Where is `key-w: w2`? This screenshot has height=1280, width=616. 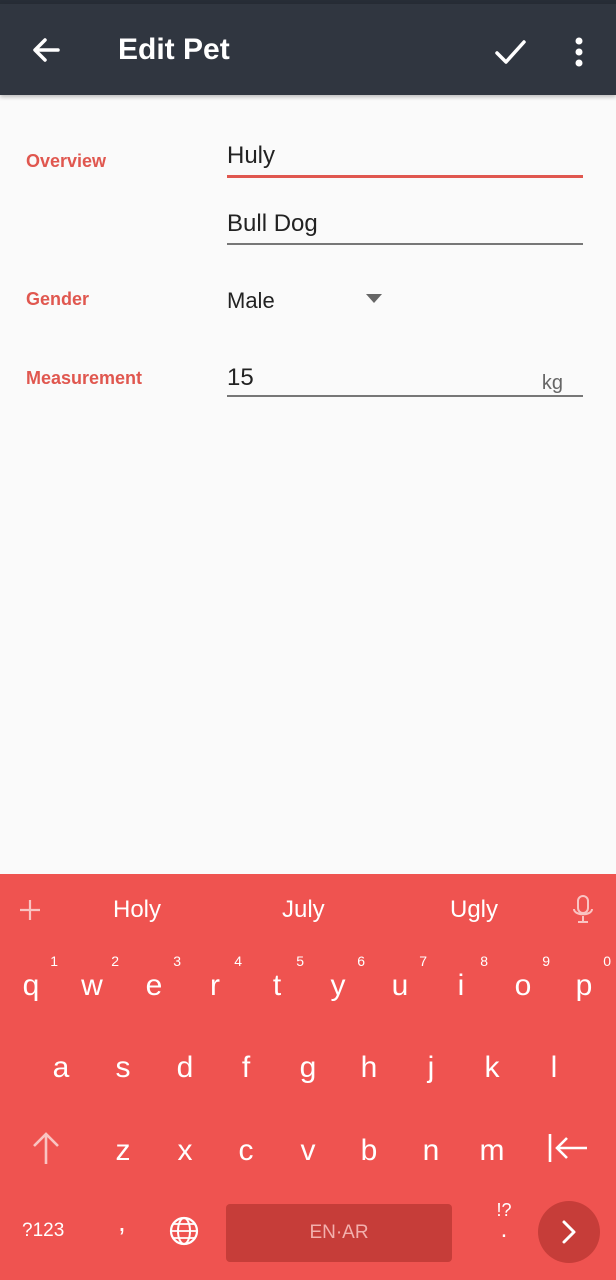
key-w: w2 is located at coordinates (93, 984).